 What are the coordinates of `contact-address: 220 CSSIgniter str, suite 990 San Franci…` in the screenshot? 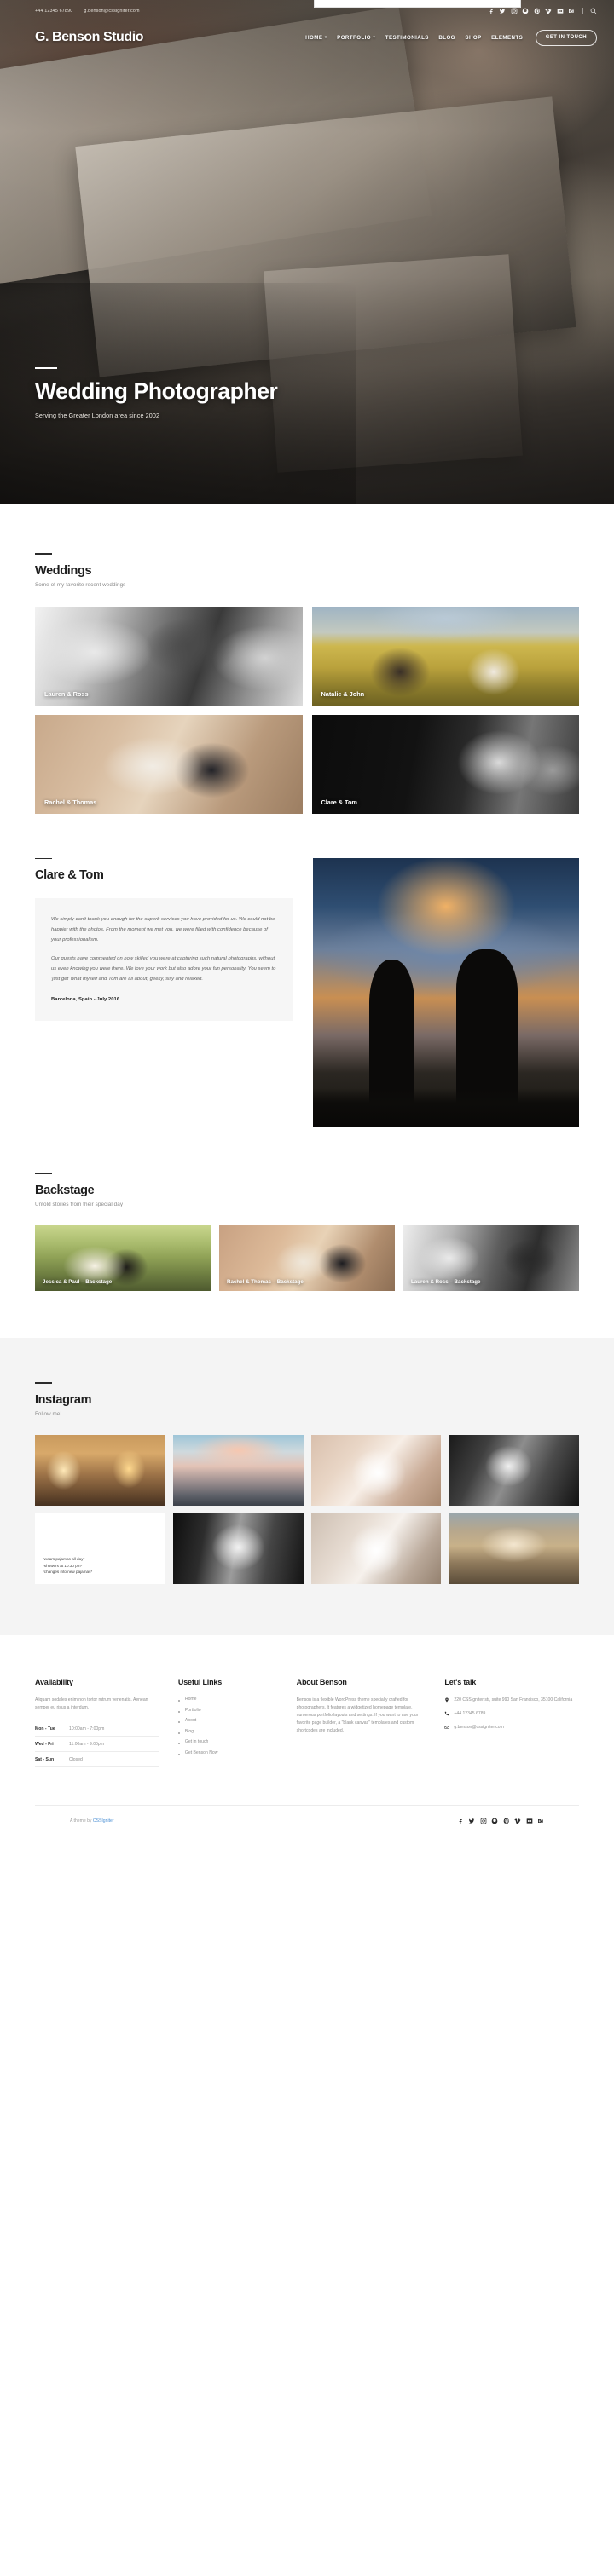 It's located at (513, 1700).